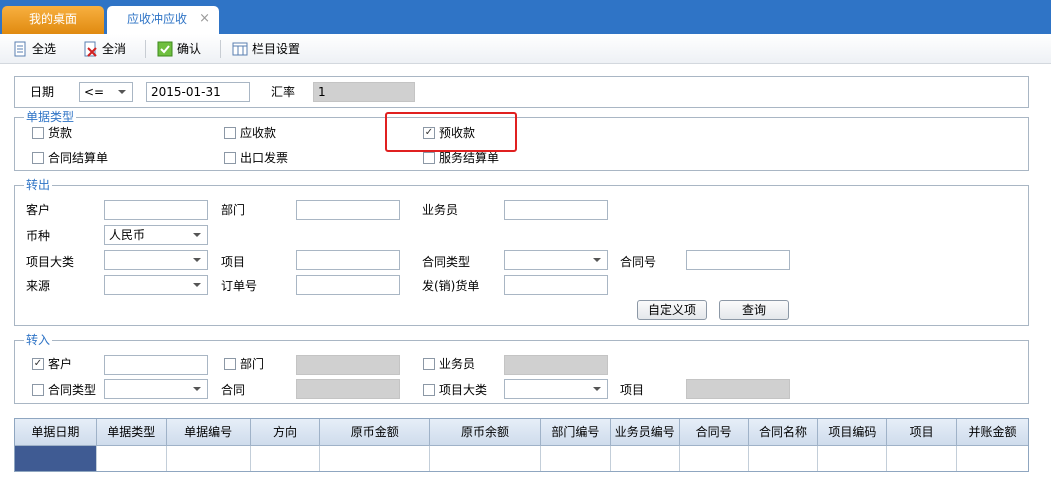 The width and height of the screenshot is (1051, 487). What do you see at coordinates (922, 432) in the screenshot?
I see `column-header: 项目` at bounding box center [922, 432].